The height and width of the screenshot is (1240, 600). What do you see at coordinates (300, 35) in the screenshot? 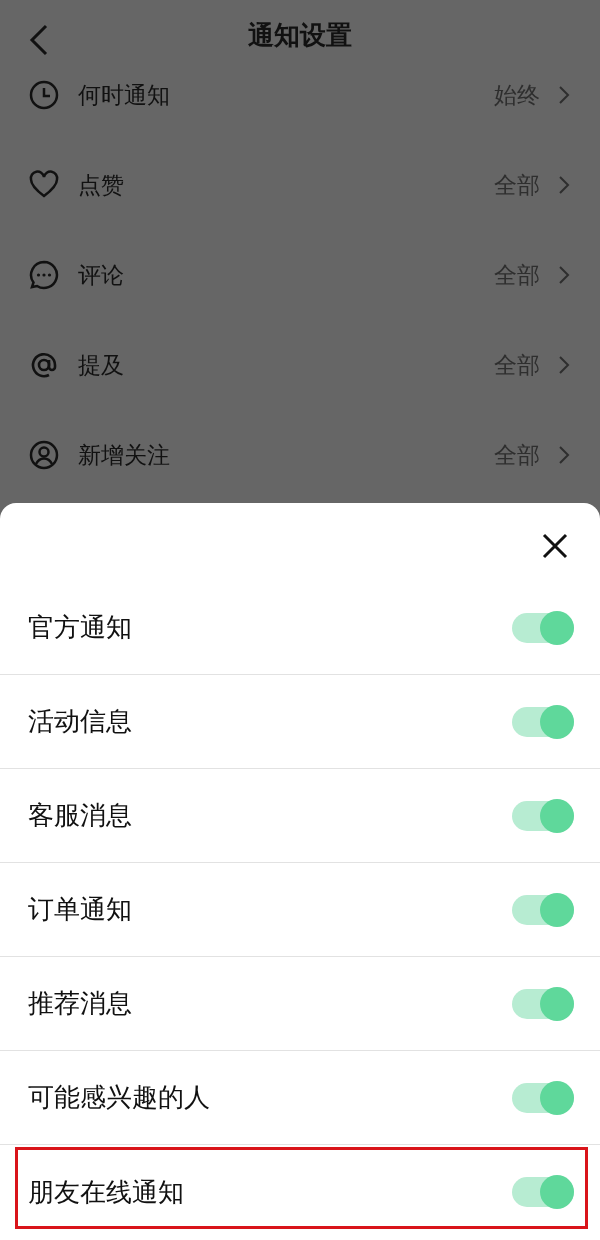
I see `page-title: 通知设置` at bounding box center [300, 35].